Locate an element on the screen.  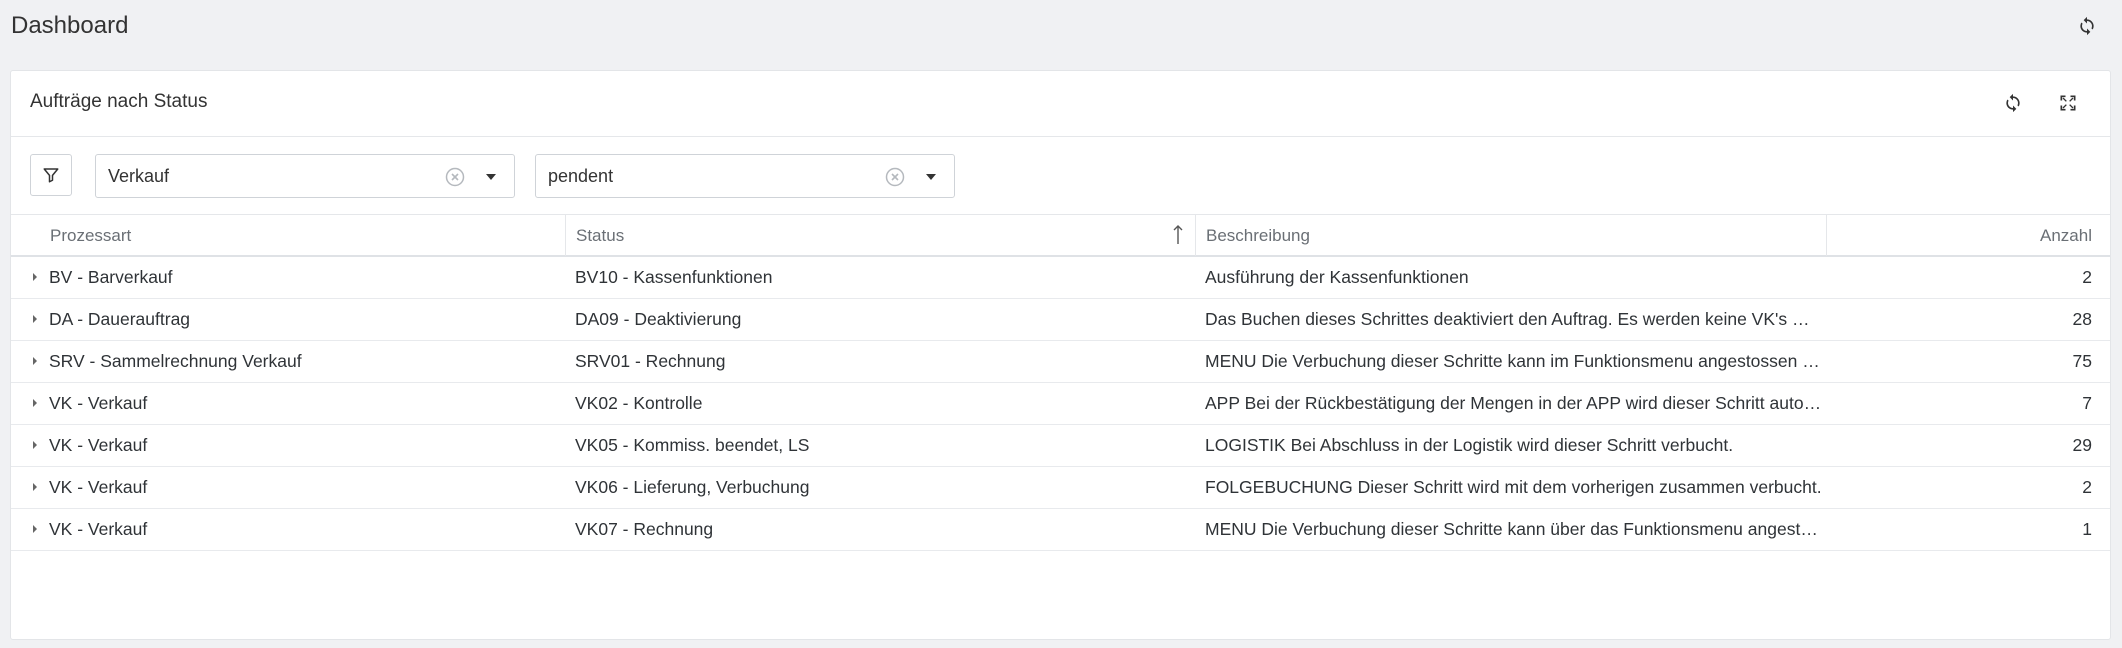
process-type-dropdown-toggle is located at coordinates (491, 177).